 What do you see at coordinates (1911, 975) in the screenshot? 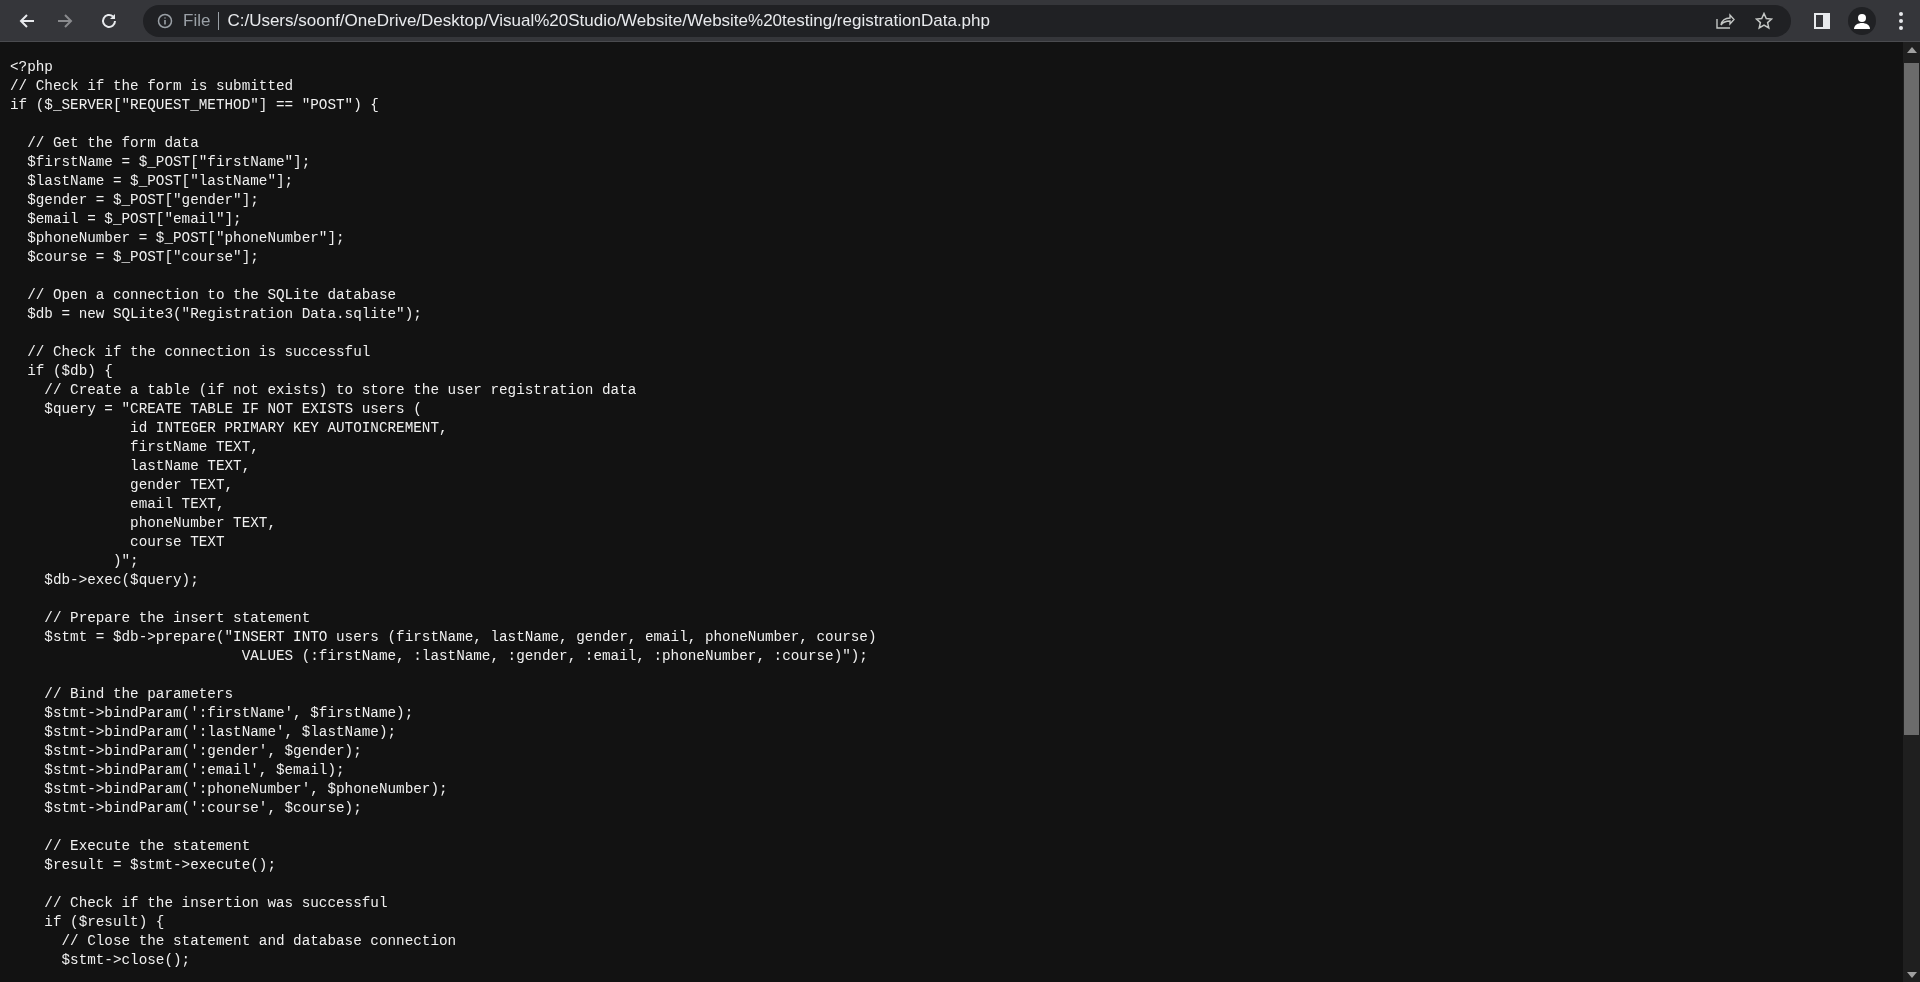
I see `scroll-down-icon` at bounding box center [1911, 975].